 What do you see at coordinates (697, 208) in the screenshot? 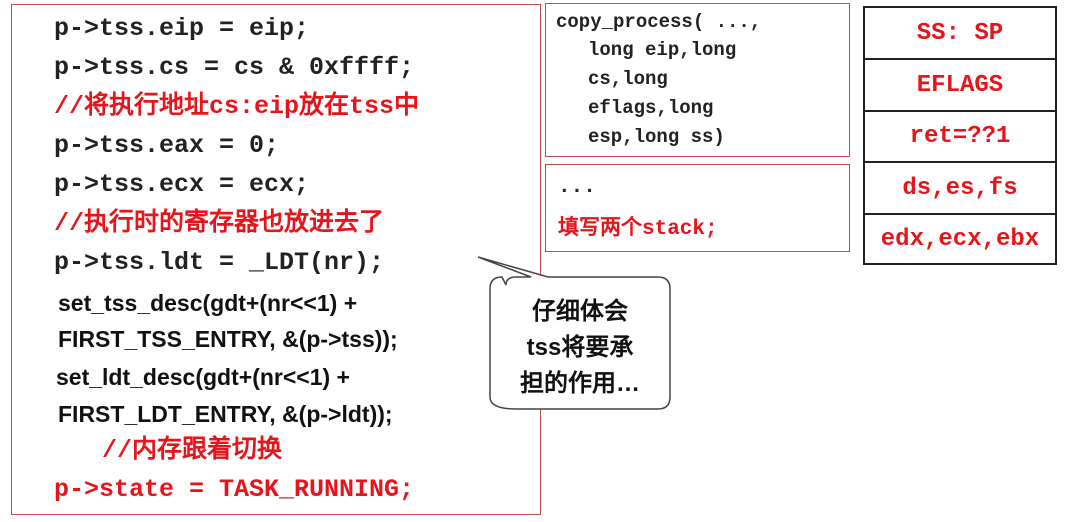
I see `fill-stack-panel: ... 填写两个stack;` at bounding box center [697, 208].